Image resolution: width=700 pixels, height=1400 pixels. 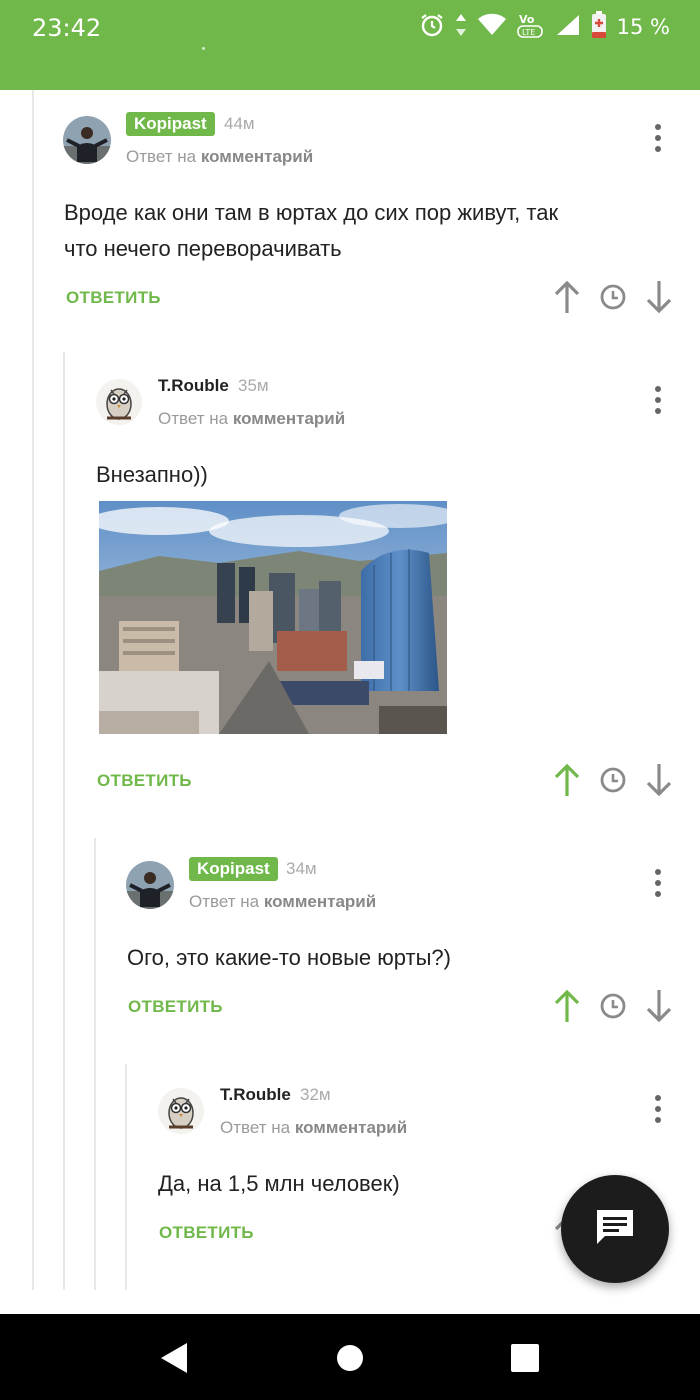 I want to click on data-transfer-icon, so click(x=461, y=27).